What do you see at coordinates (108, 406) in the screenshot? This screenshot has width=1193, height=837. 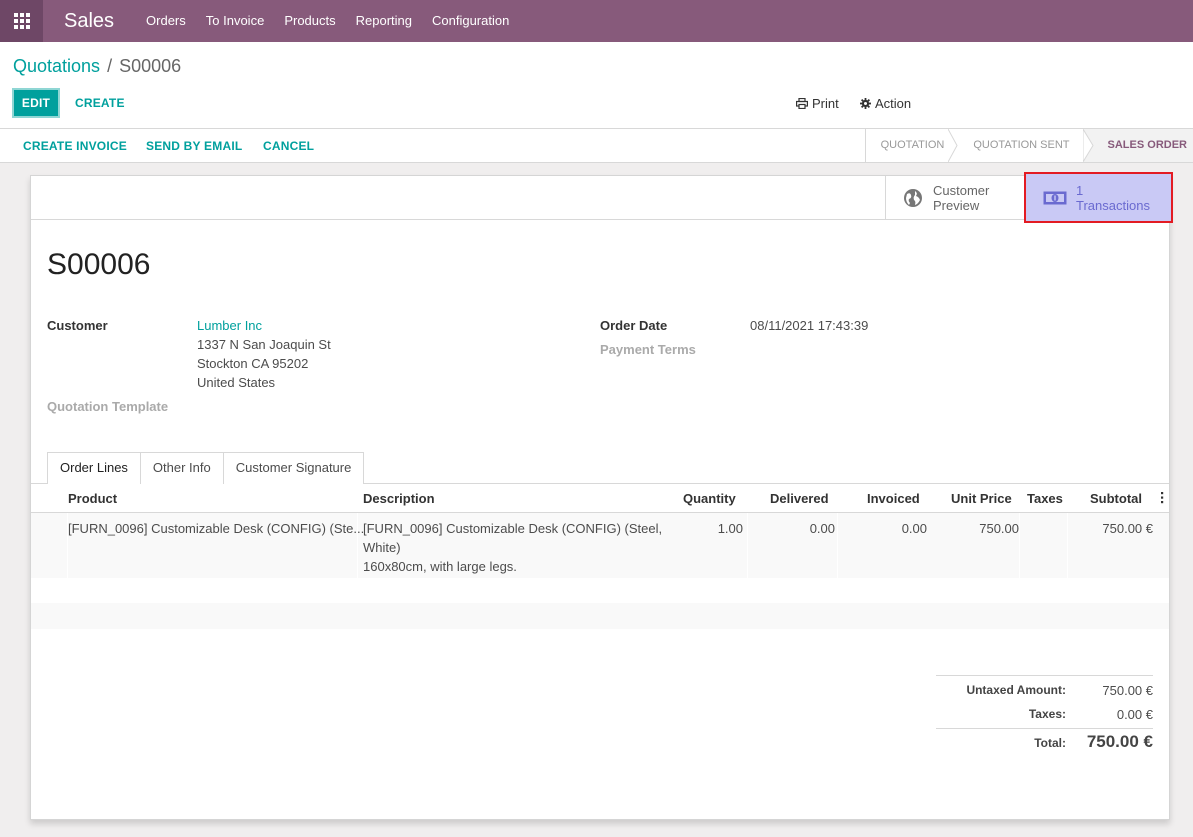 I see `quotation-template-label: Quotation Template` at bounding box center [108, 406].